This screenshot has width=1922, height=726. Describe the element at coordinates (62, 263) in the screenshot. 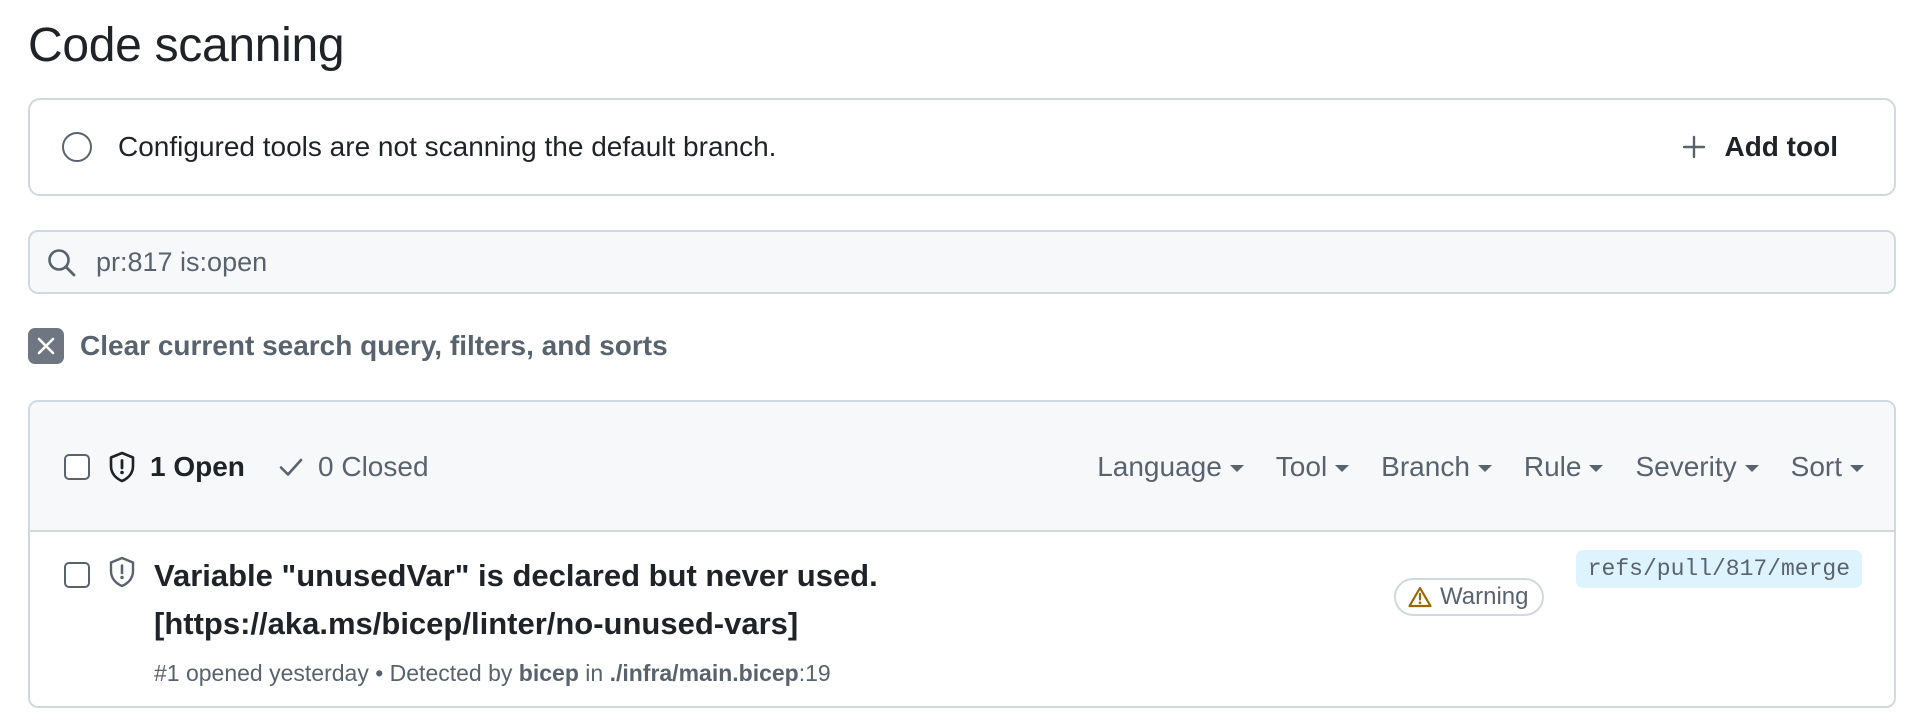

I see `search-icon` at that location.